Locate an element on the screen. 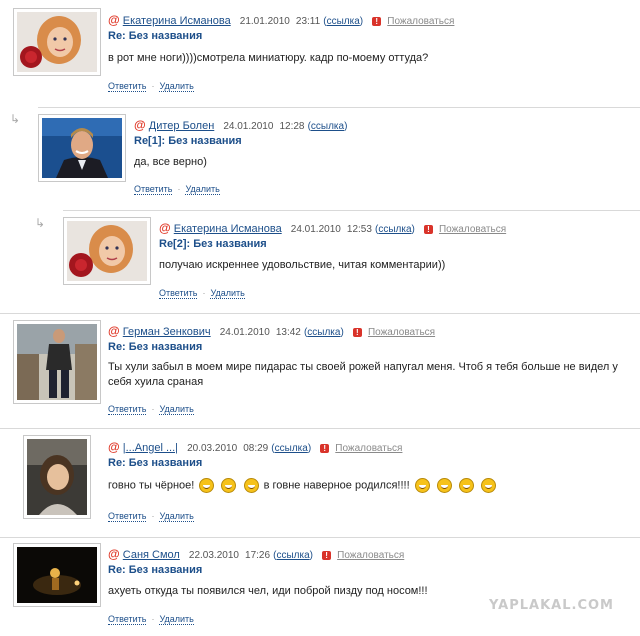  man-in-suit-image is located at coordinates (82, 148).